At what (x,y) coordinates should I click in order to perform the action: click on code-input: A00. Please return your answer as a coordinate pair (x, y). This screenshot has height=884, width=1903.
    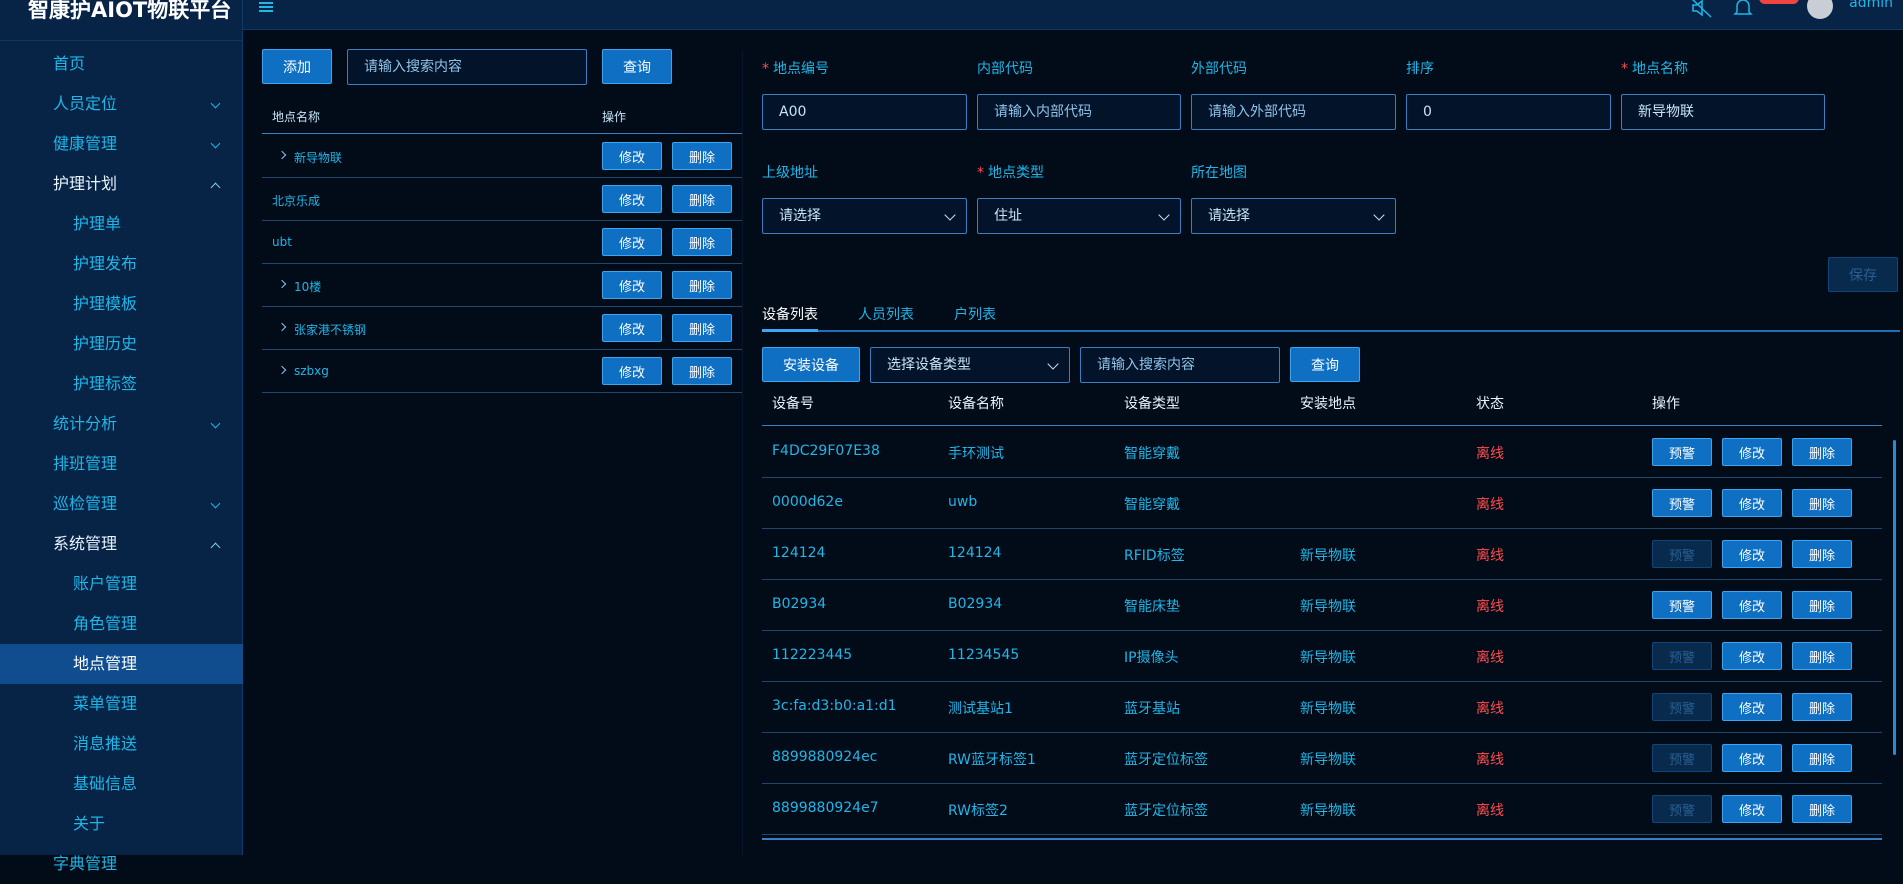
    Looking at the image, I should click on (864, 112).